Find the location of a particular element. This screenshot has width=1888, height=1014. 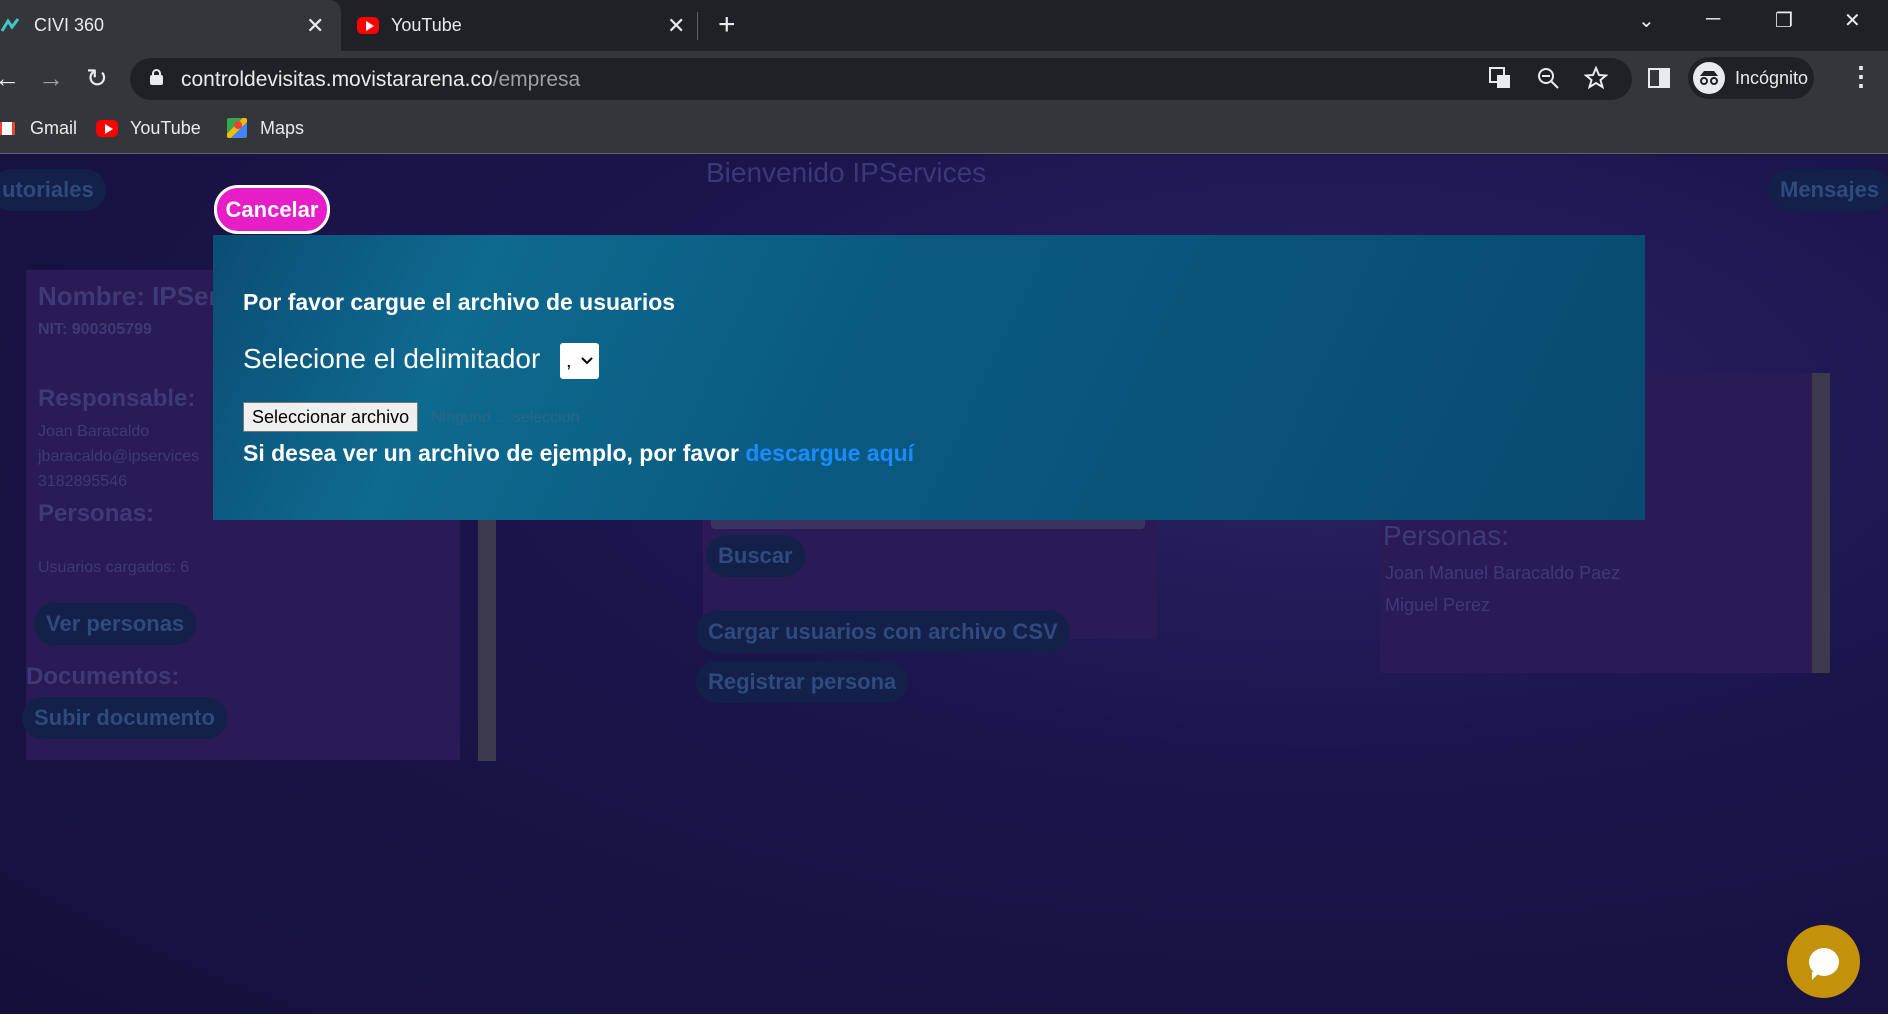

cargar-csv-button: Cargar usuarios con archivo CSV is located at coordinates (883, 632).